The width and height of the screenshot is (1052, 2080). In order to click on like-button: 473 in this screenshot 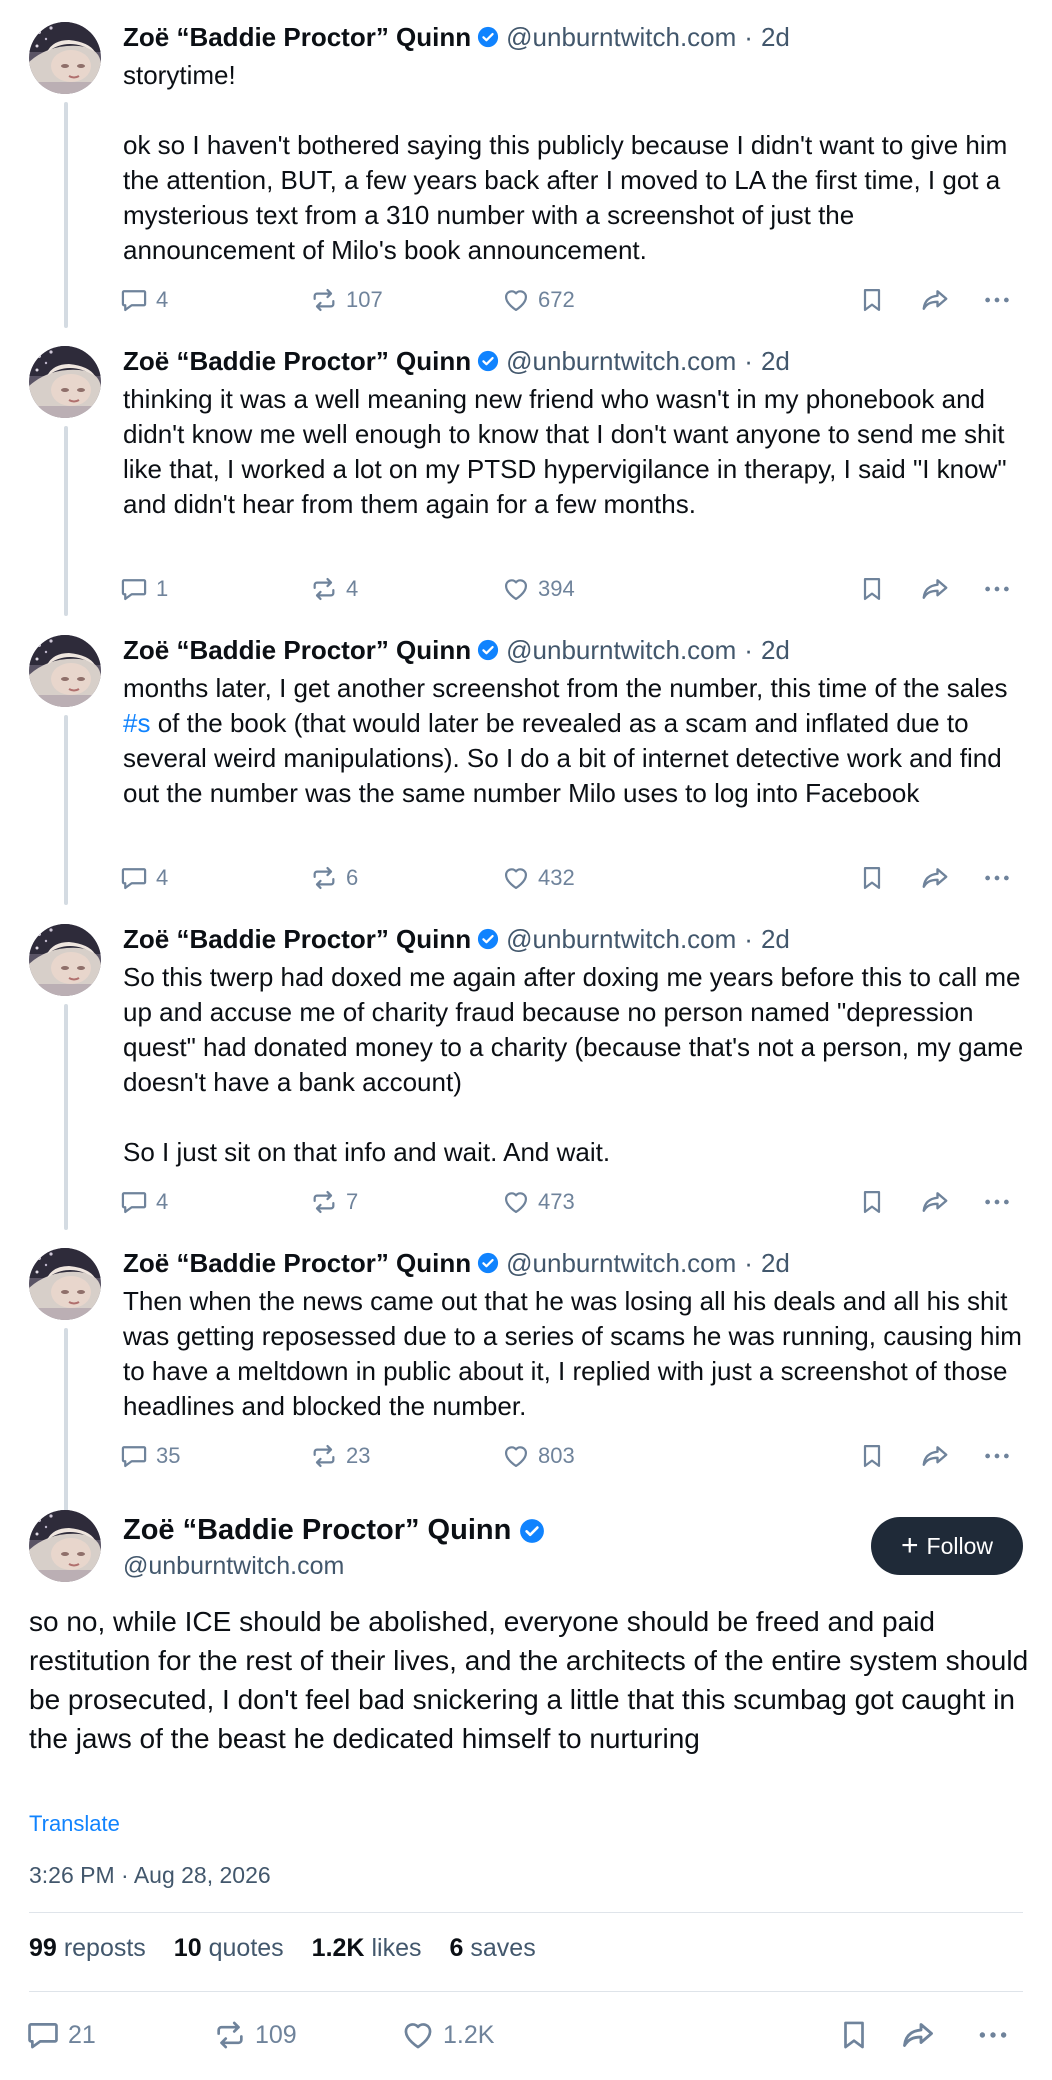, I will do `click(538, 1202)`.